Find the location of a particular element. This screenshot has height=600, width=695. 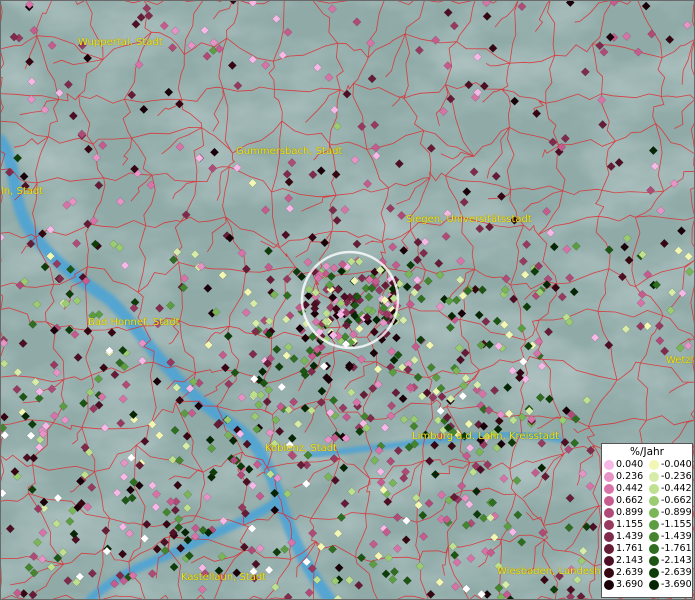

legend-row: 1.761 -1.761 is located at coordinates (647, 549).